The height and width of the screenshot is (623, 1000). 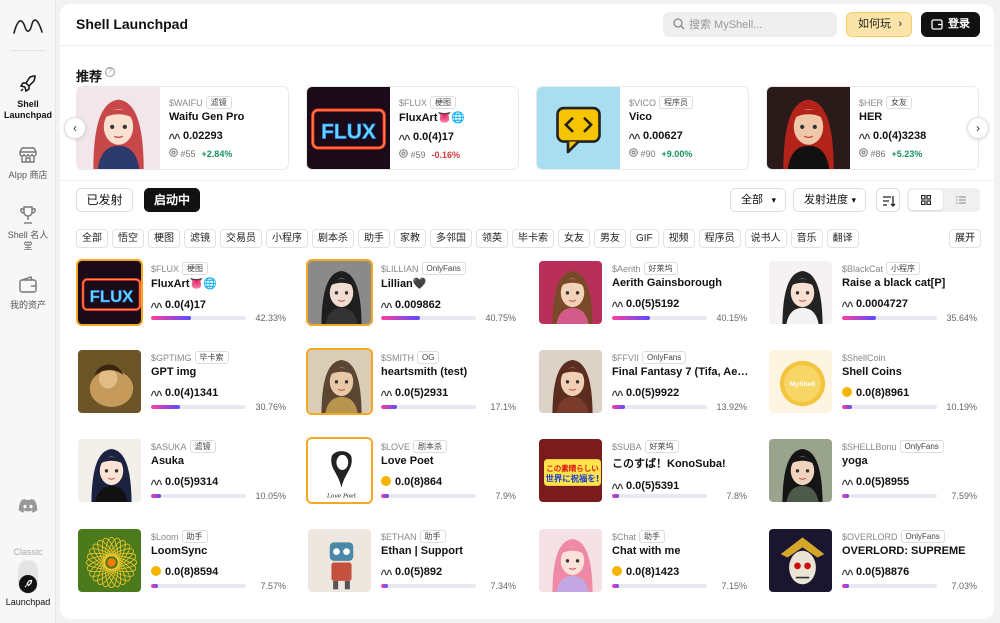 What do you see at coordinates (678, 238) in the screenshot?
I see `category-chip: 视频` at bounding box center [678, 238].